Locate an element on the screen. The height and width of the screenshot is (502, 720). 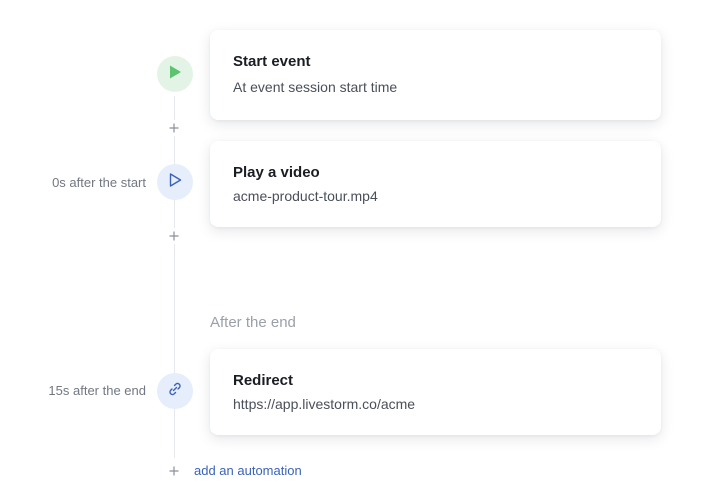
card-title: Redirect is located at coordinates (263, 380).